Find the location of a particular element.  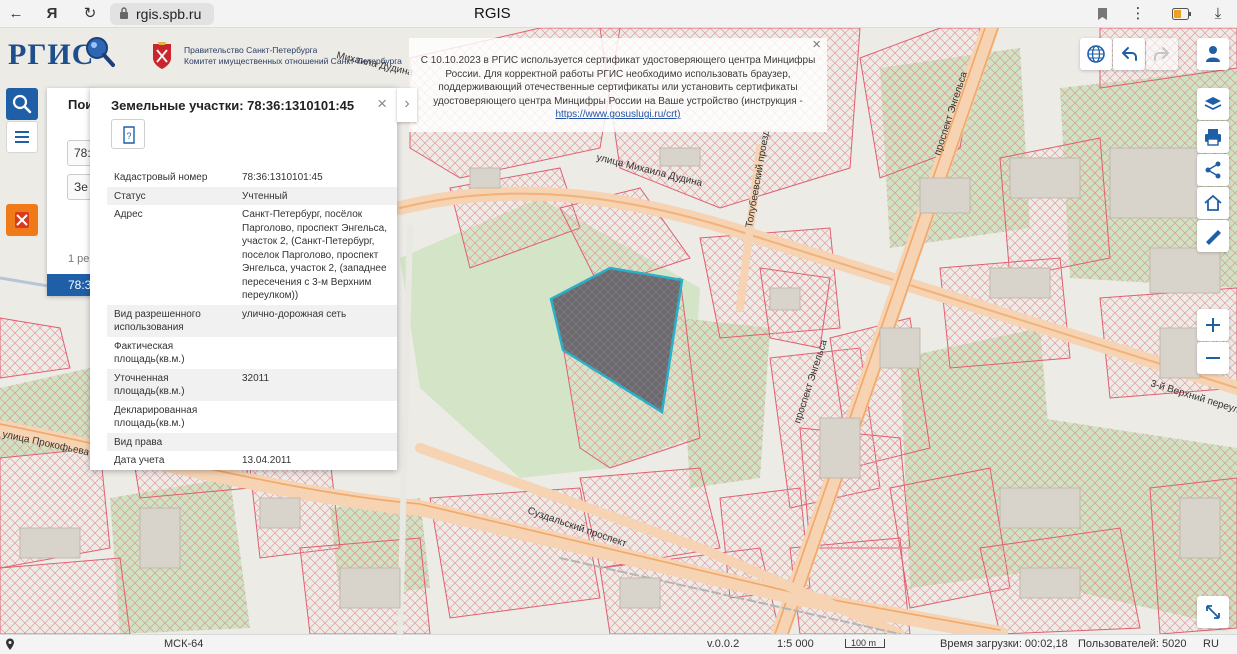

hamburger-icon is located at coordinates (22, 137).